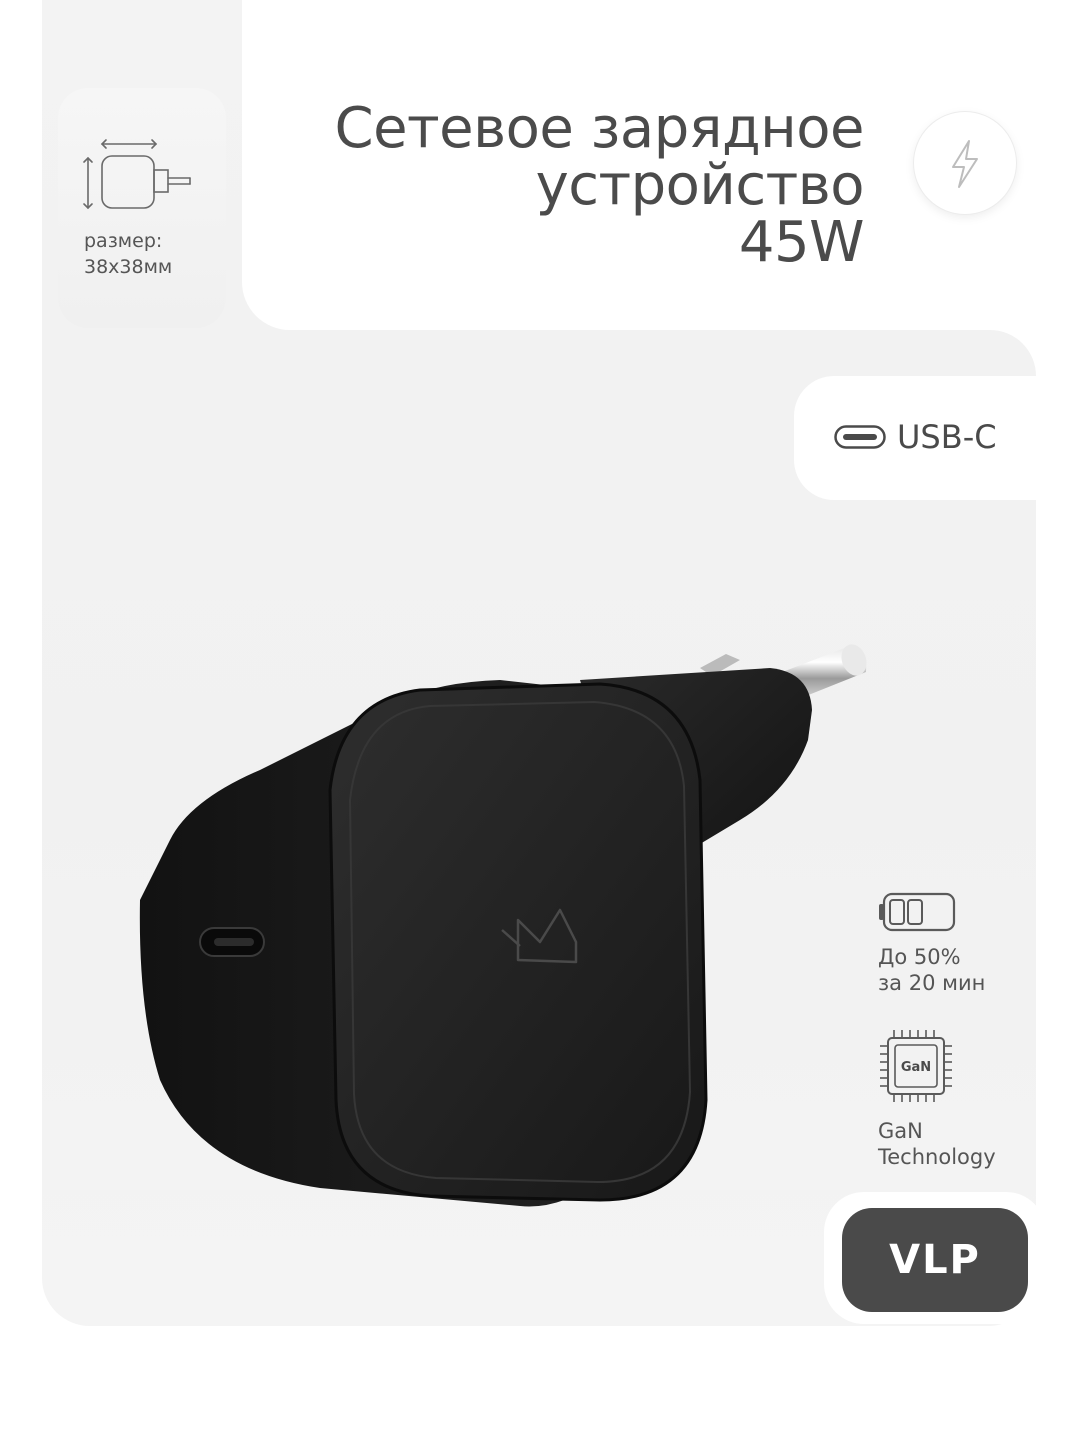 This screenshot has height=1440, width=1080. I want to click on size-card: размер: 38х38мм, so click(142, 208).